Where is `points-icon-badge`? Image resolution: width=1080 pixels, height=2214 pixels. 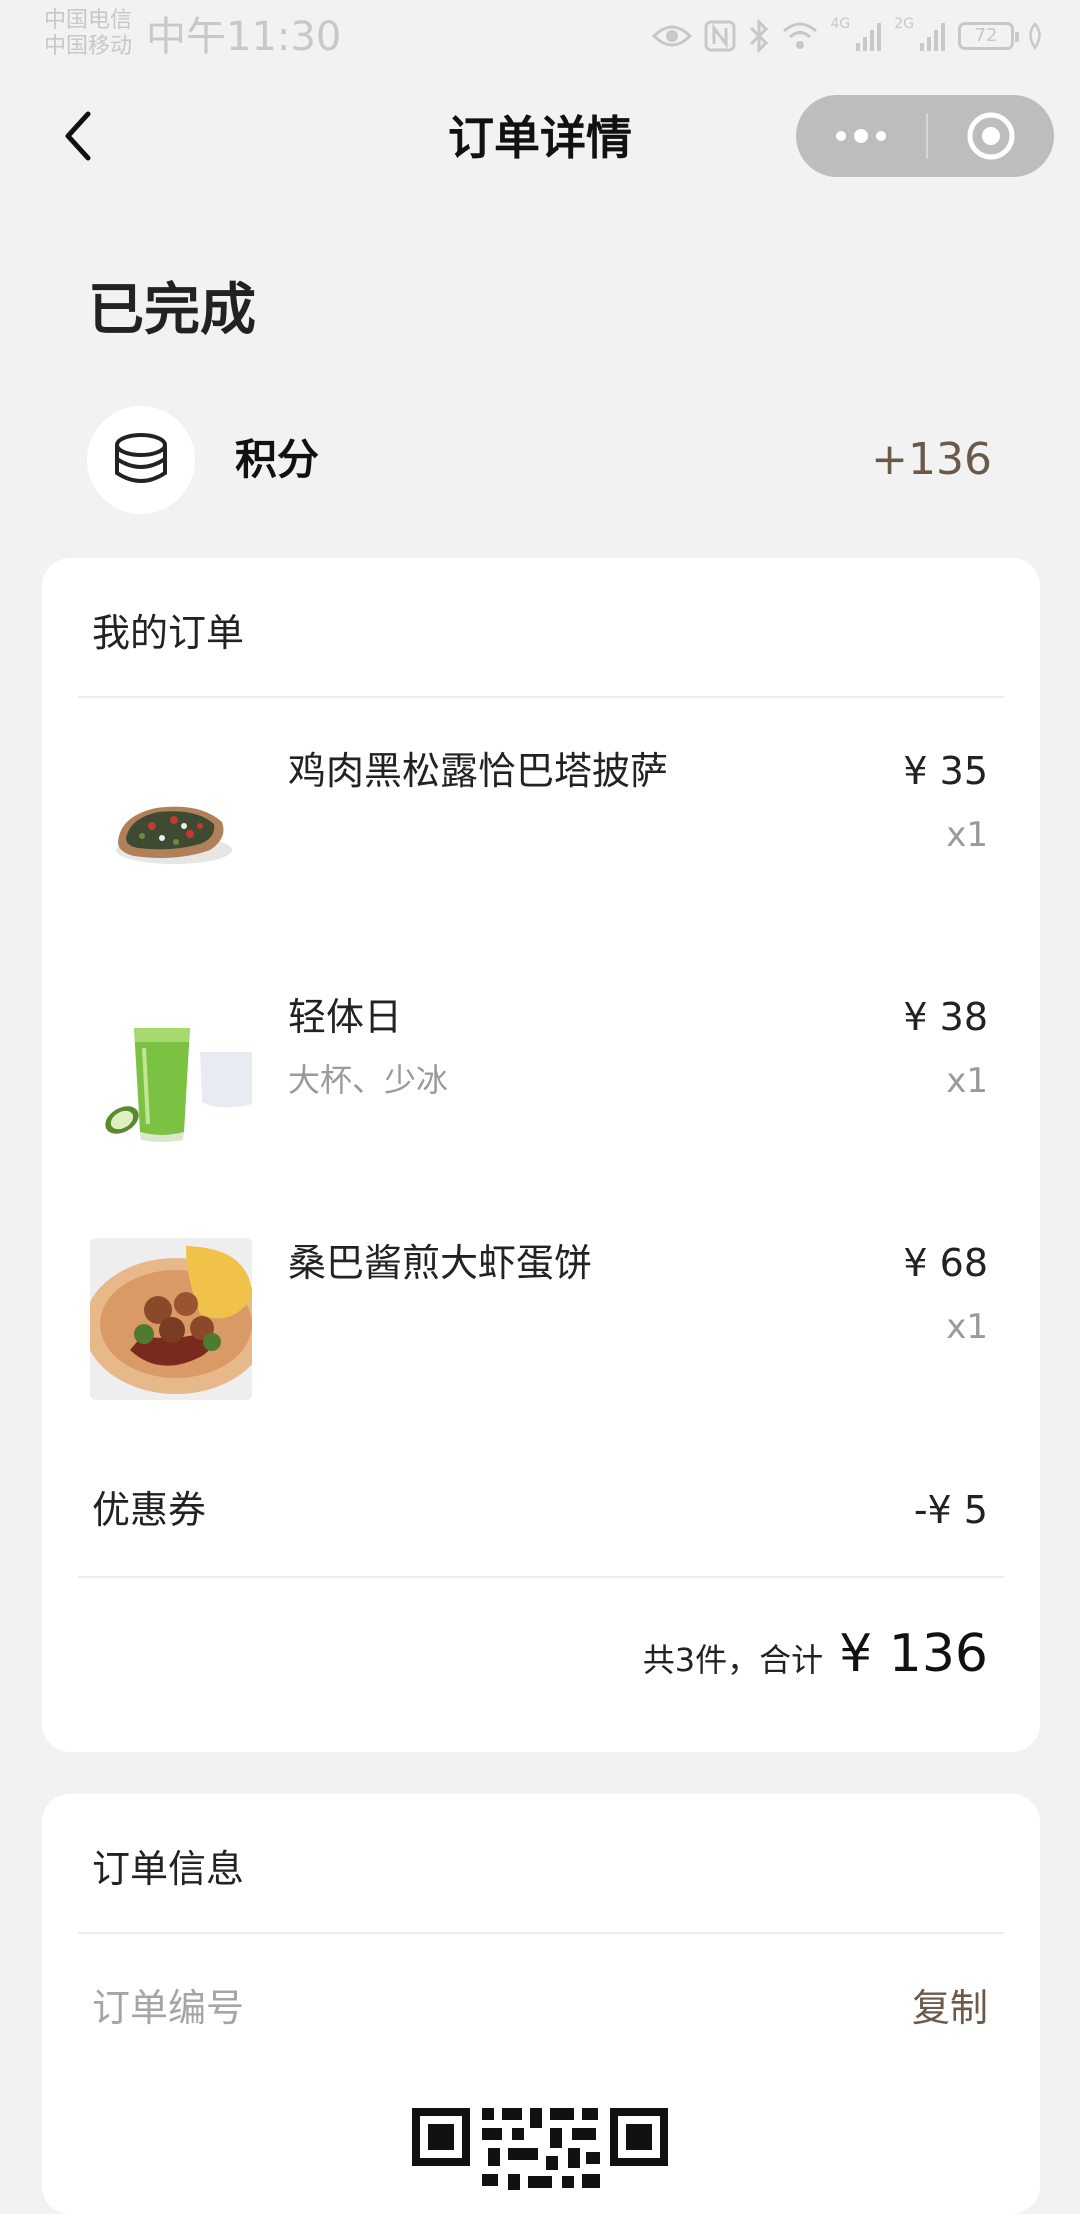
points-icon-badge is located at coordinates (141, 460).